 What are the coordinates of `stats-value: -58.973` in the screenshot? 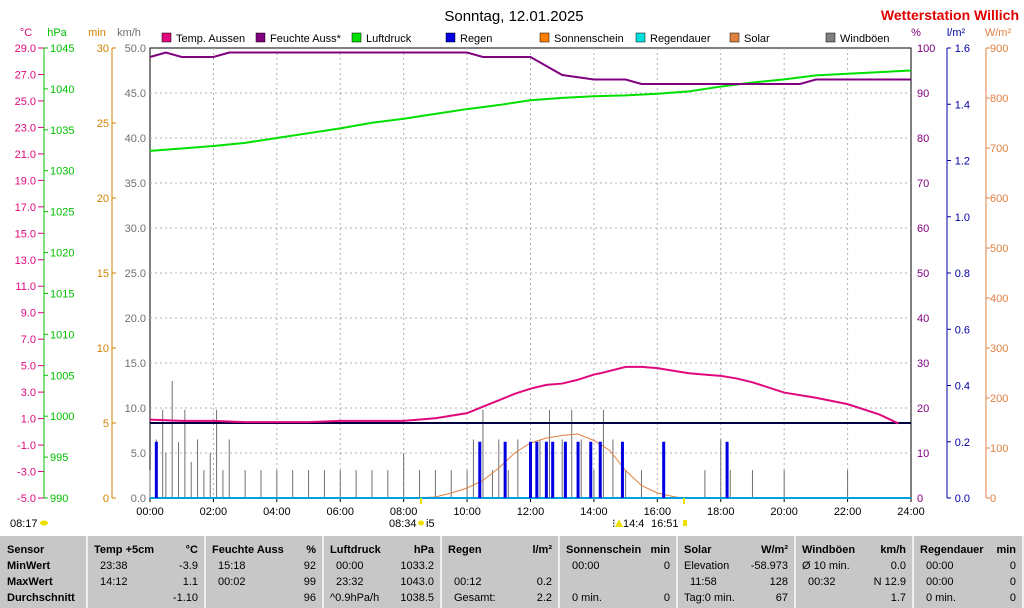 It's located at (769, 566).